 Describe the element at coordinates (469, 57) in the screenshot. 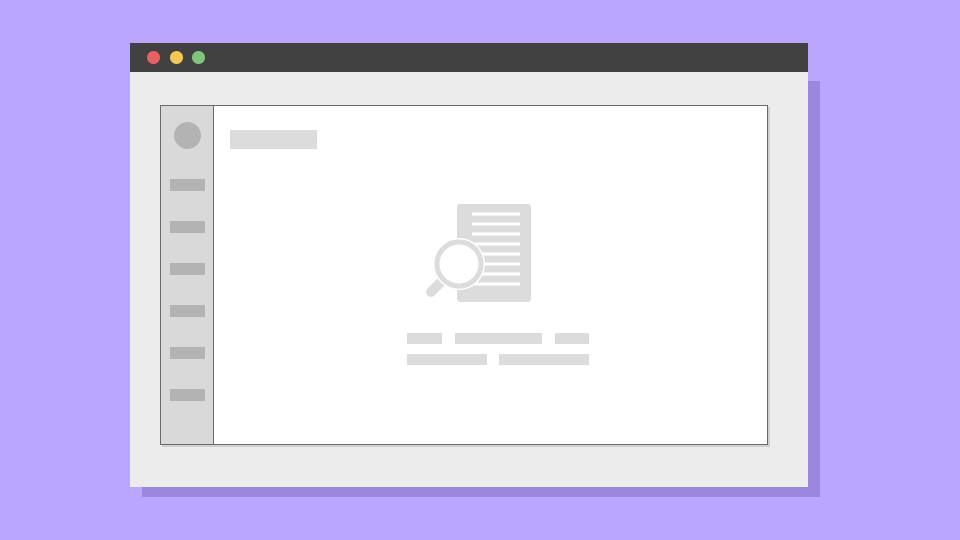

I see `title-bar` at that location.